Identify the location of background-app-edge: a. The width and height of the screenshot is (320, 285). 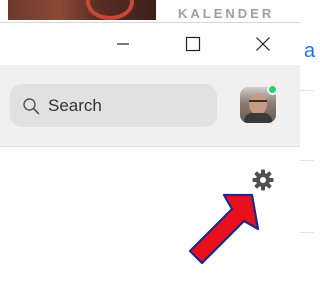
(308, 153).